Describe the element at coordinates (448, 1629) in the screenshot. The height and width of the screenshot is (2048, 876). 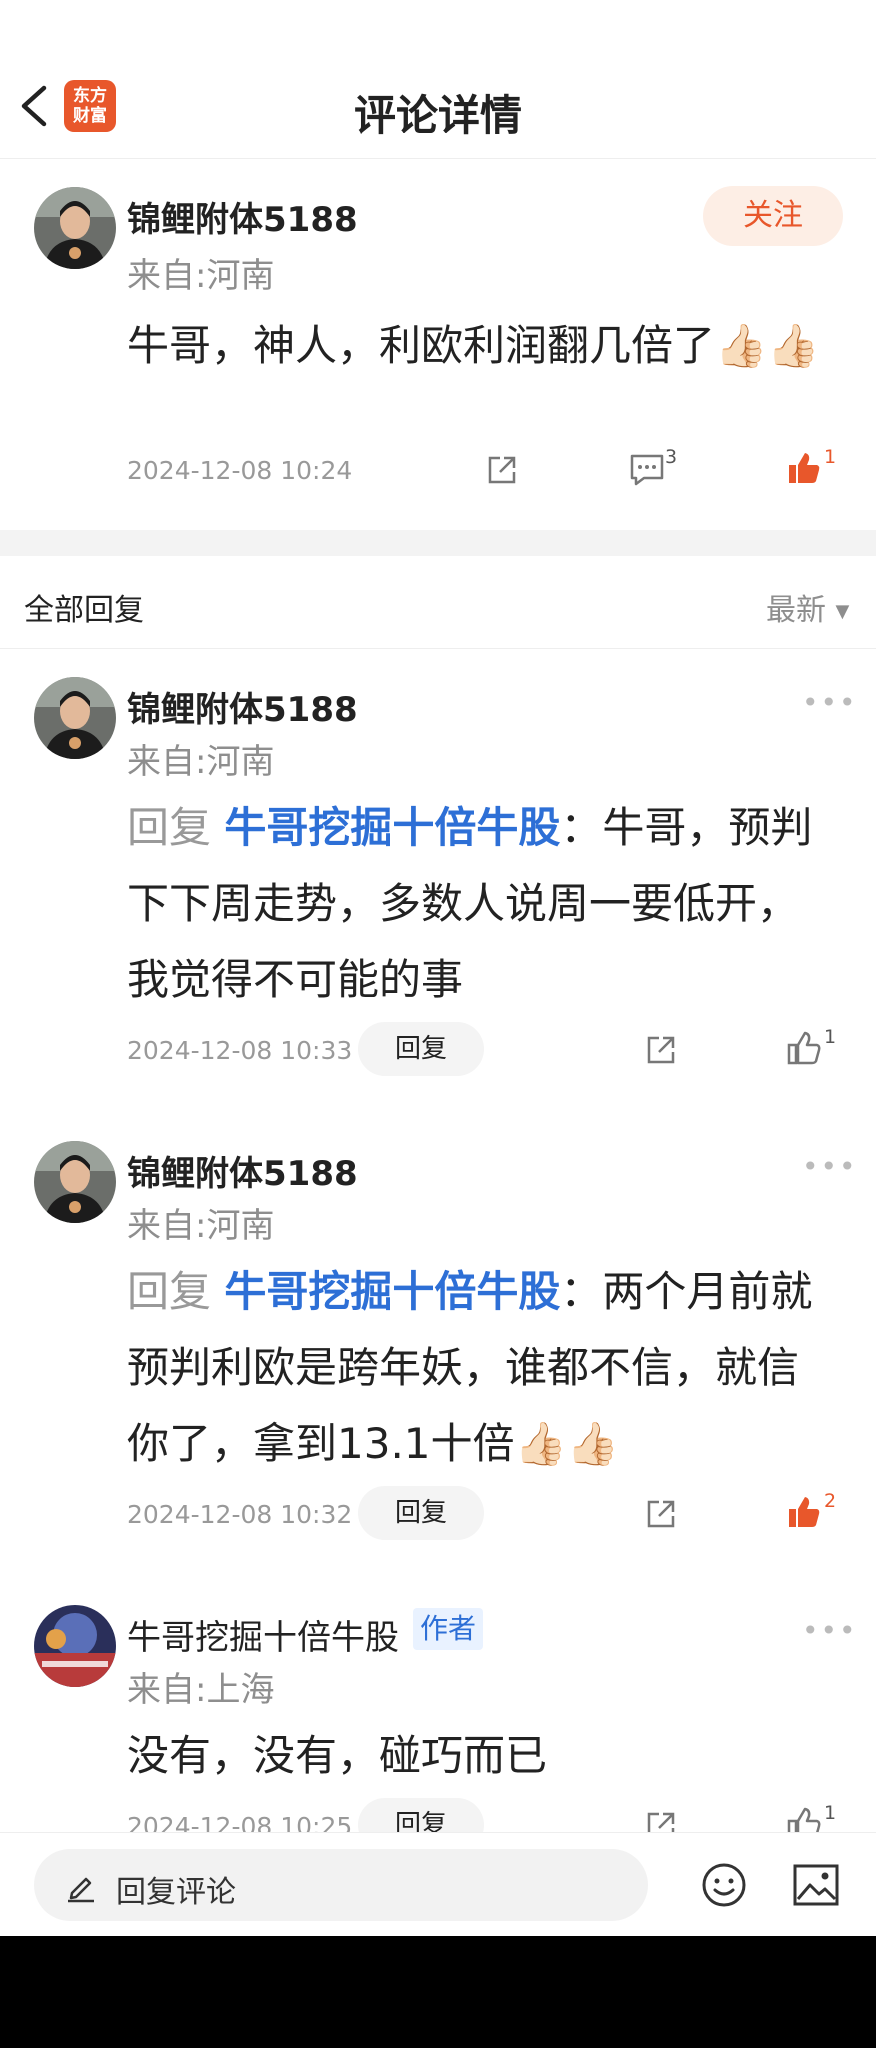
I see `author-tag: 作者` at that location.